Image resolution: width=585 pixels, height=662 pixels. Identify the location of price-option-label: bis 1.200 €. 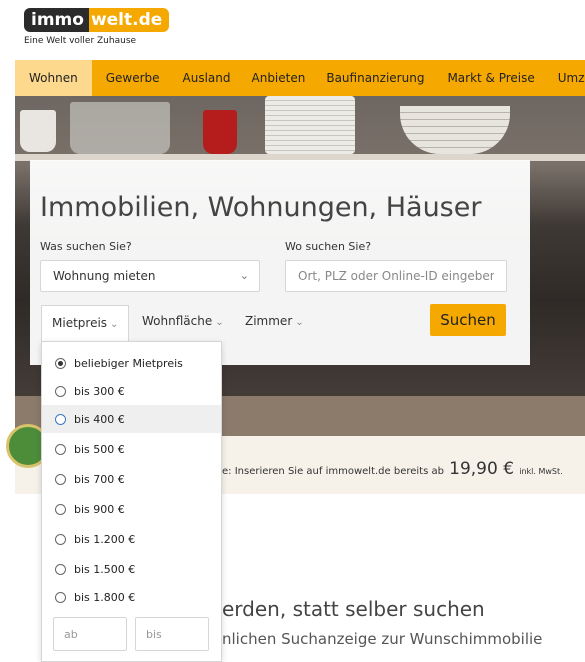
(105, 539).